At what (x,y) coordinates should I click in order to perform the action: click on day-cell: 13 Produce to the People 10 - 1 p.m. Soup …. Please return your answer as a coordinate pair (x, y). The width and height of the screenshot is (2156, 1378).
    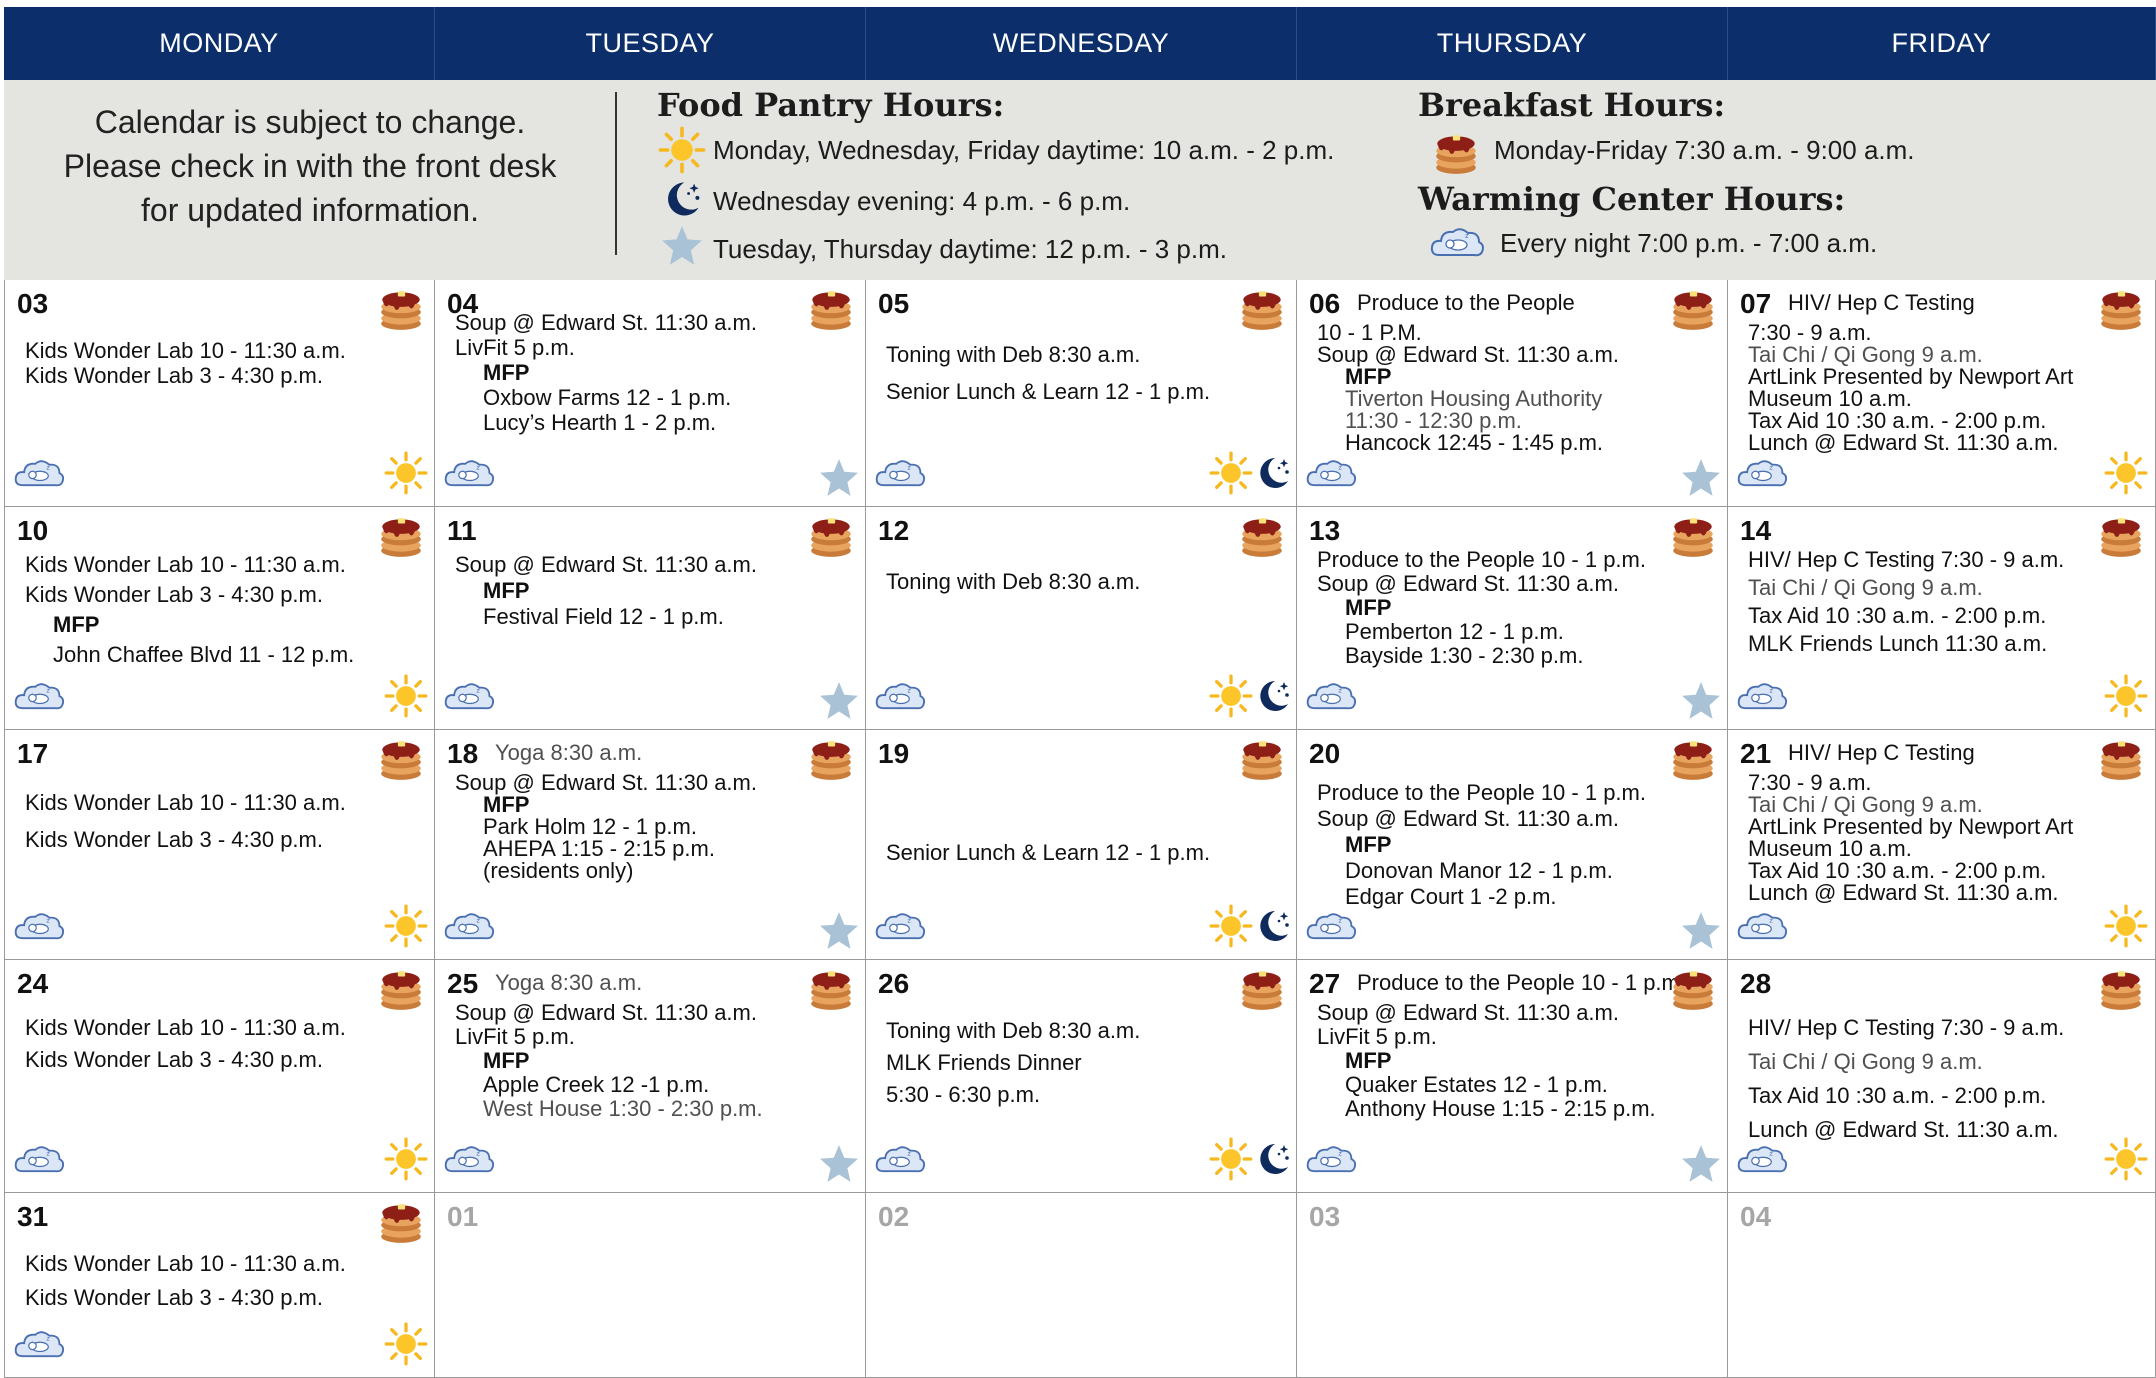
    Looking at the image, I should click on (1512, 618).